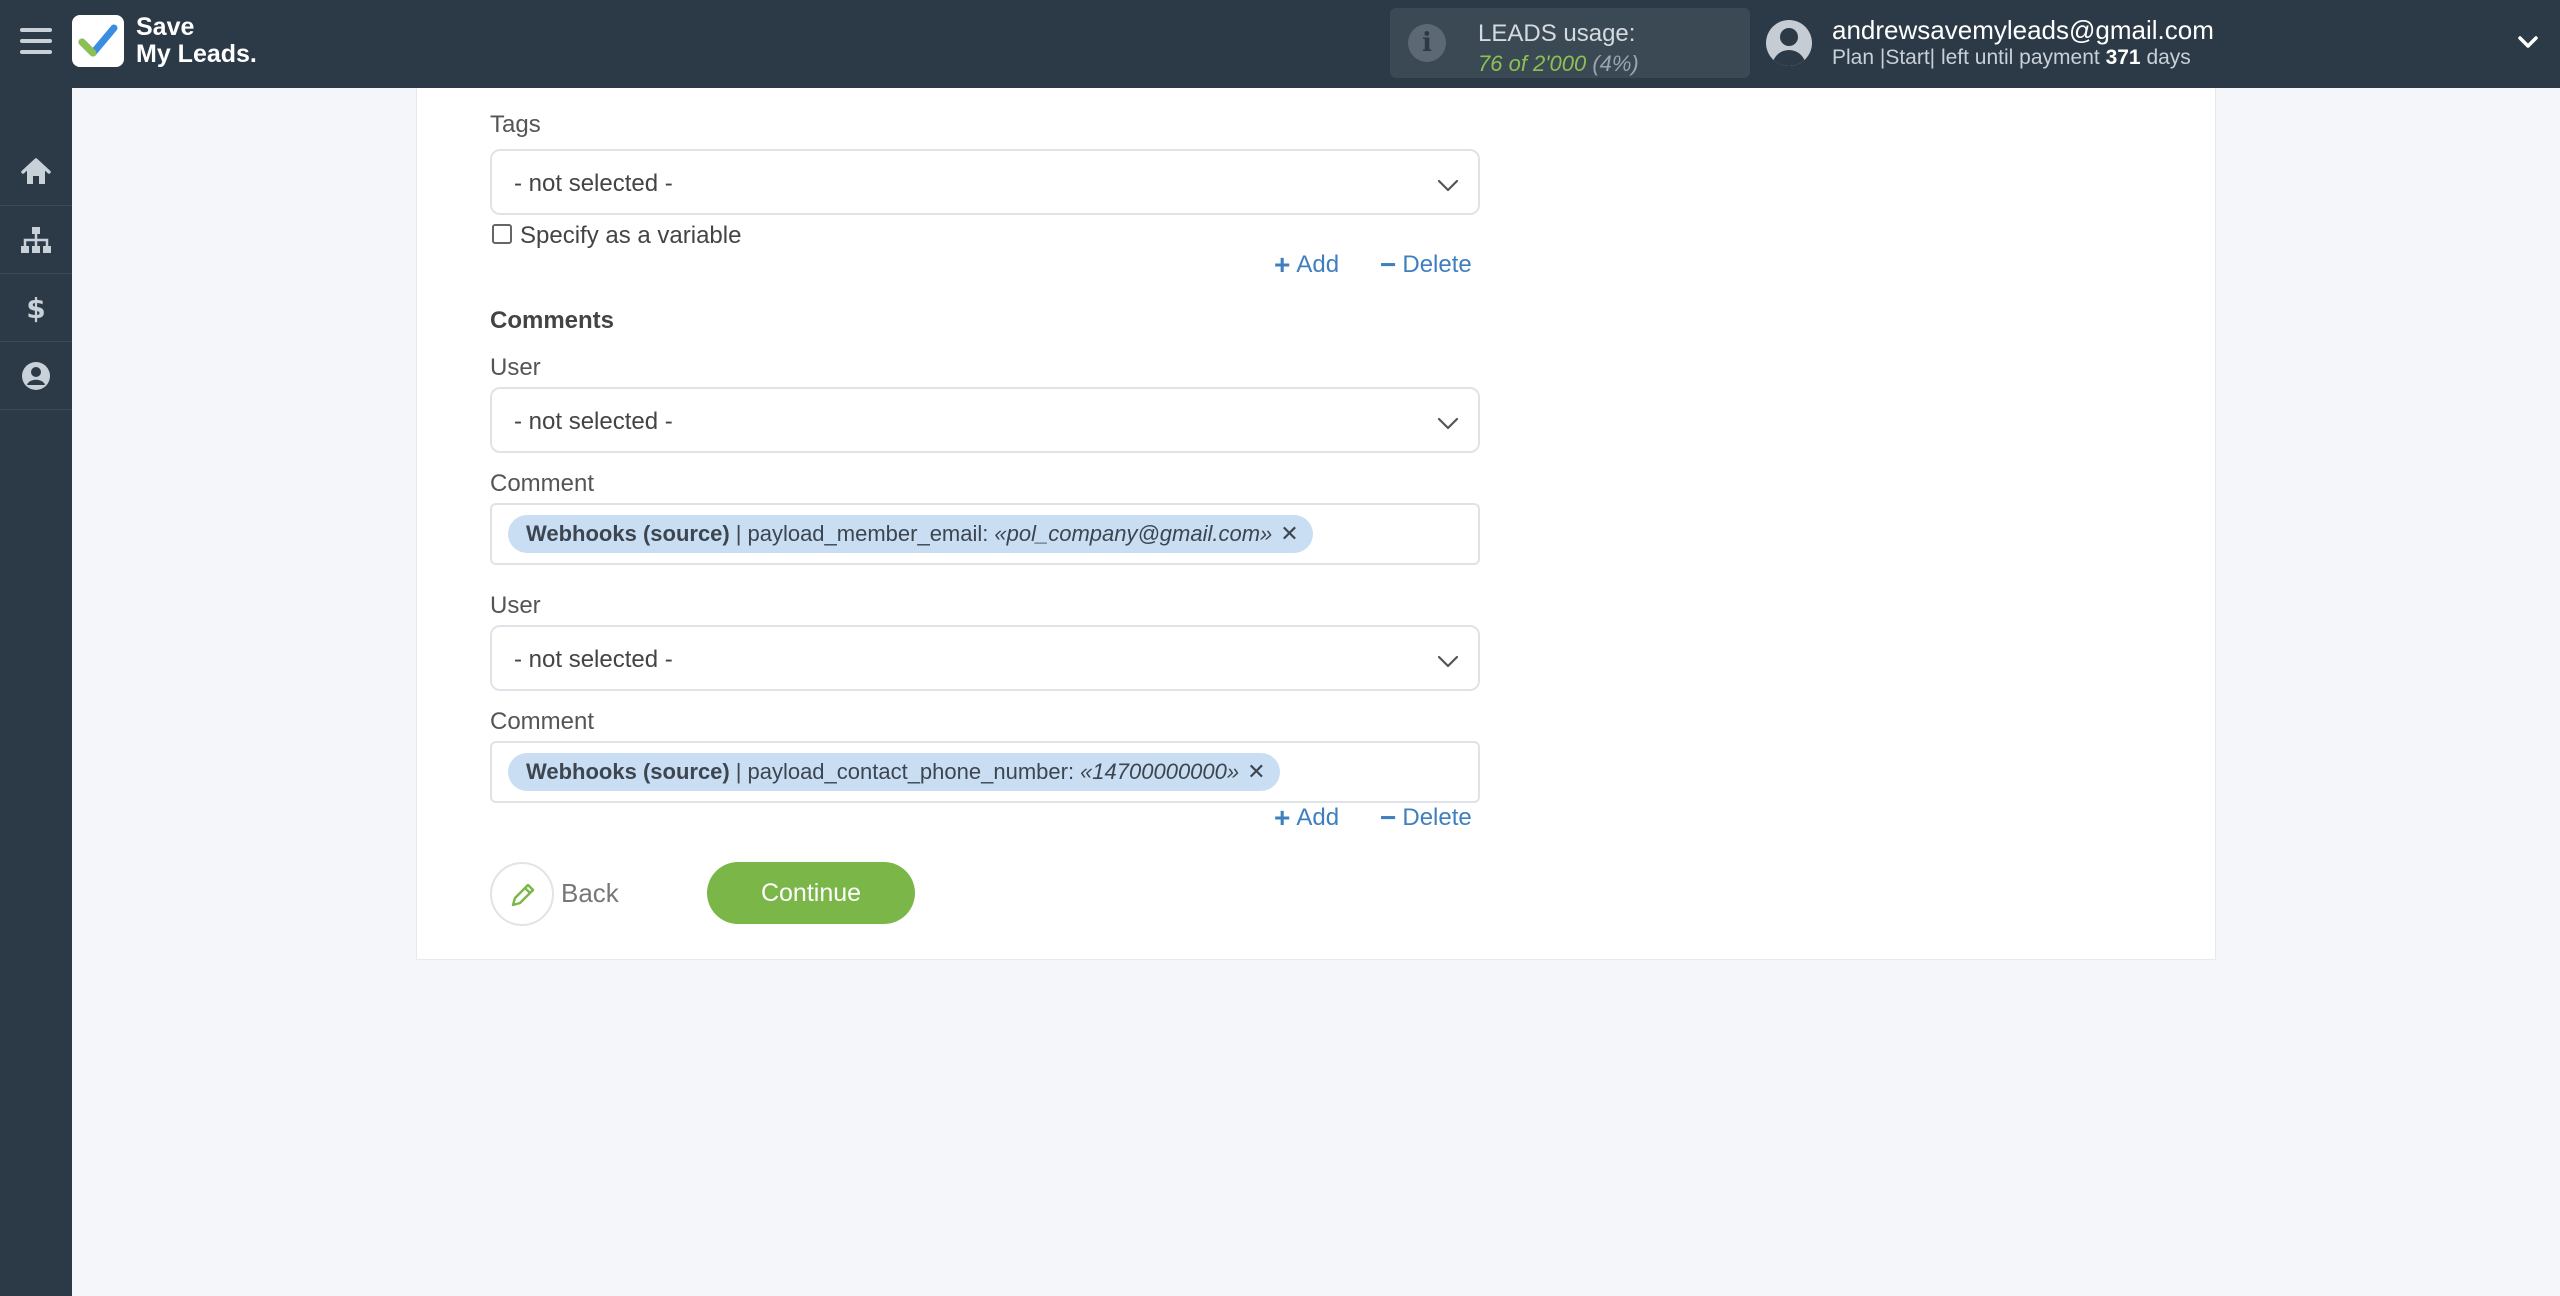  I want to click on plan-info: Plan |Start| left until payment 371 days, so click(2011, 58).